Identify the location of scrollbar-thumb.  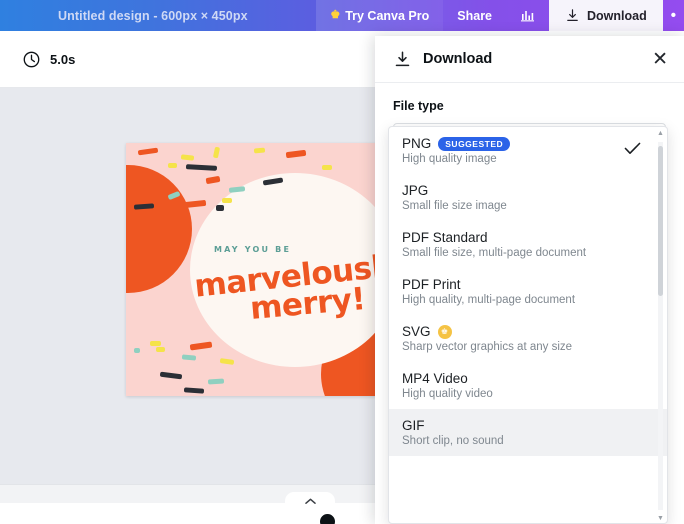
(660, 221).